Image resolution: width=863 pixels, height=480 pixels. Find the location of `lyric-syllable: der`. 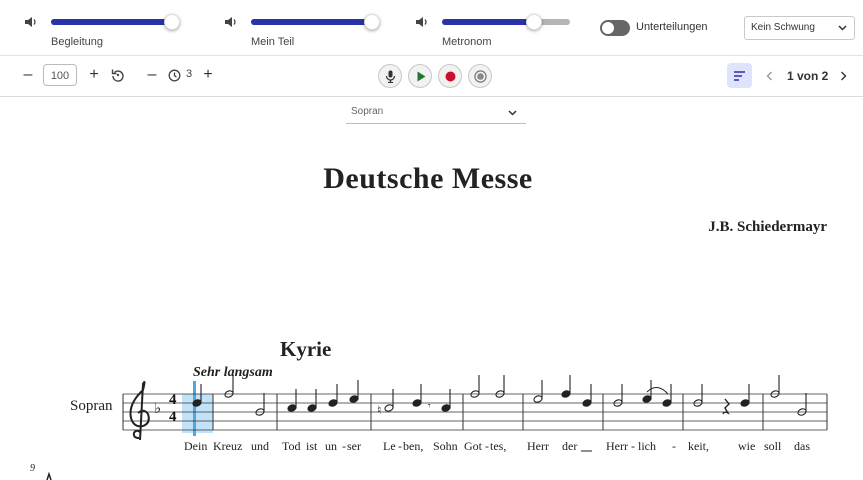

lyric-syllable: der is located at coordinates (570, 446).